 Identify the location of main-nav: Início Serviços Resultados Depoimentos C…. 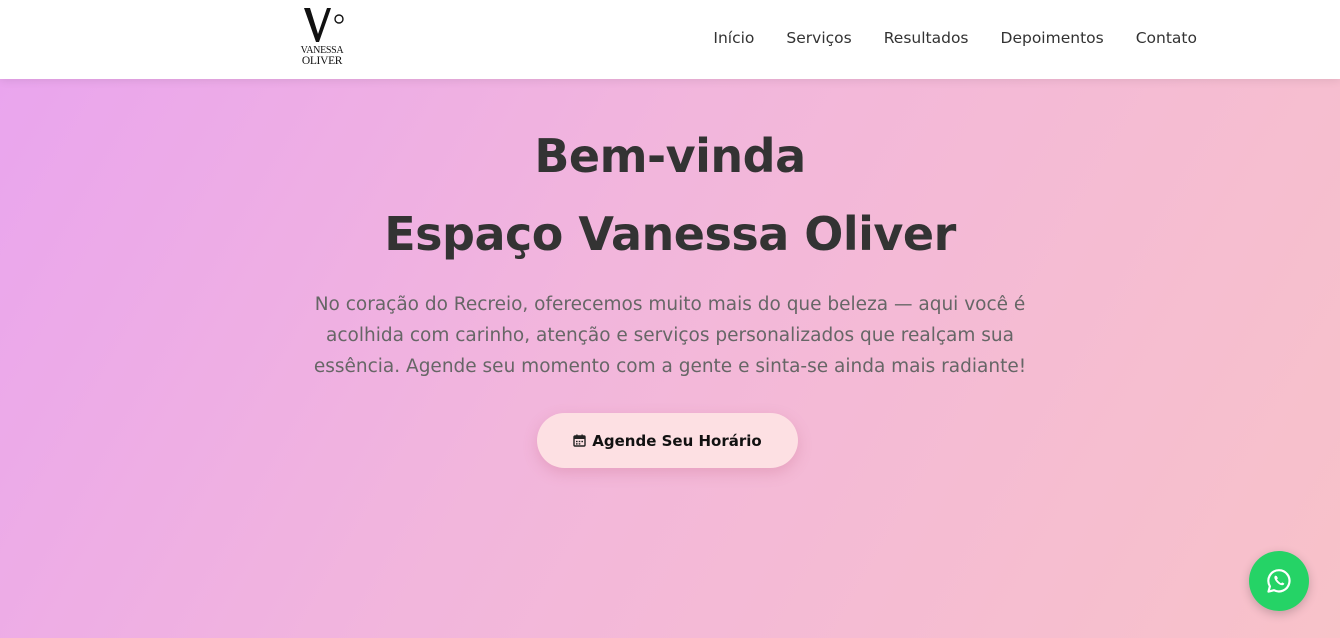
(955, 38).